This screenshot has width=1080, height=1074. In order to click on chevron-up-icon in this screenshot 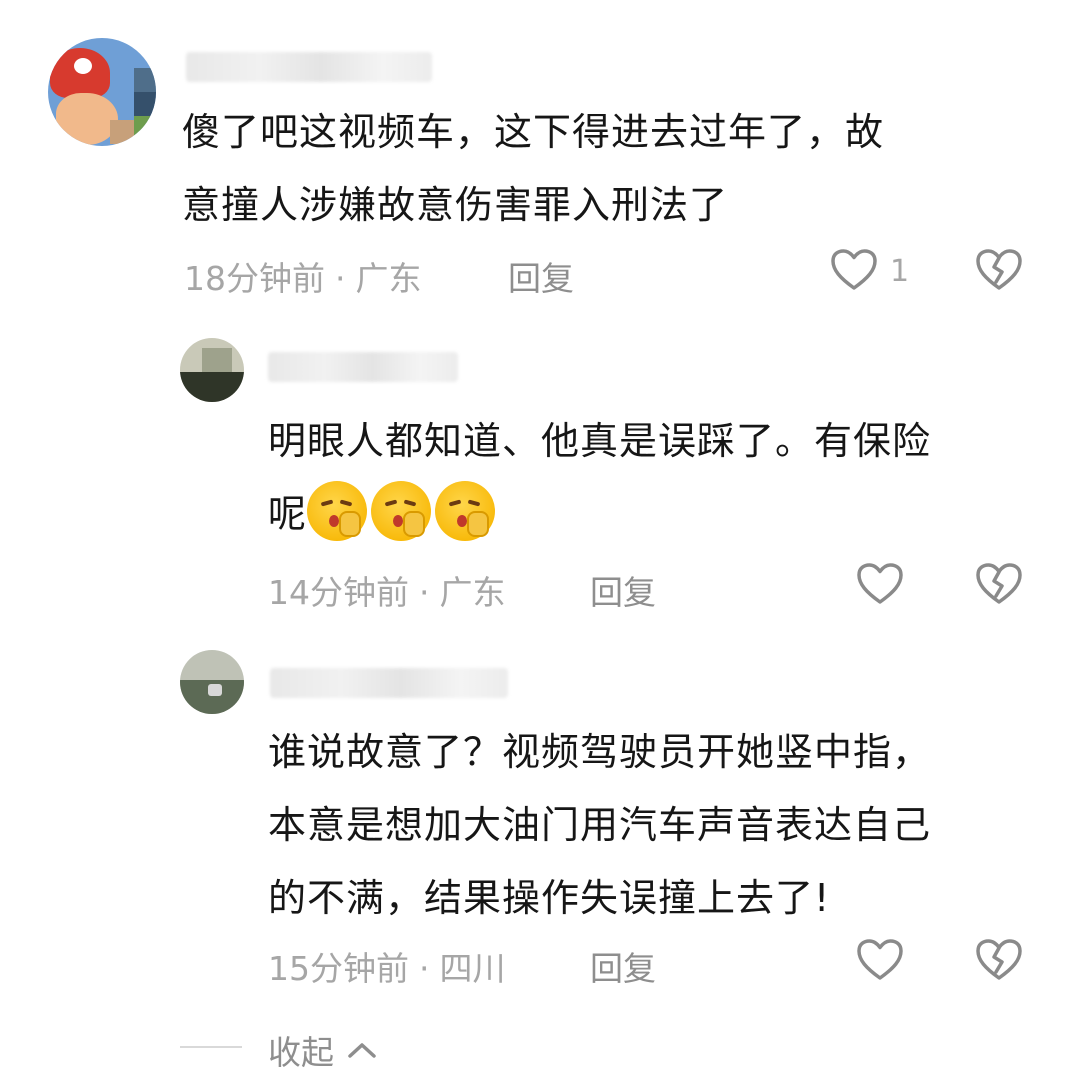, I will do `click(361, 1050)`.